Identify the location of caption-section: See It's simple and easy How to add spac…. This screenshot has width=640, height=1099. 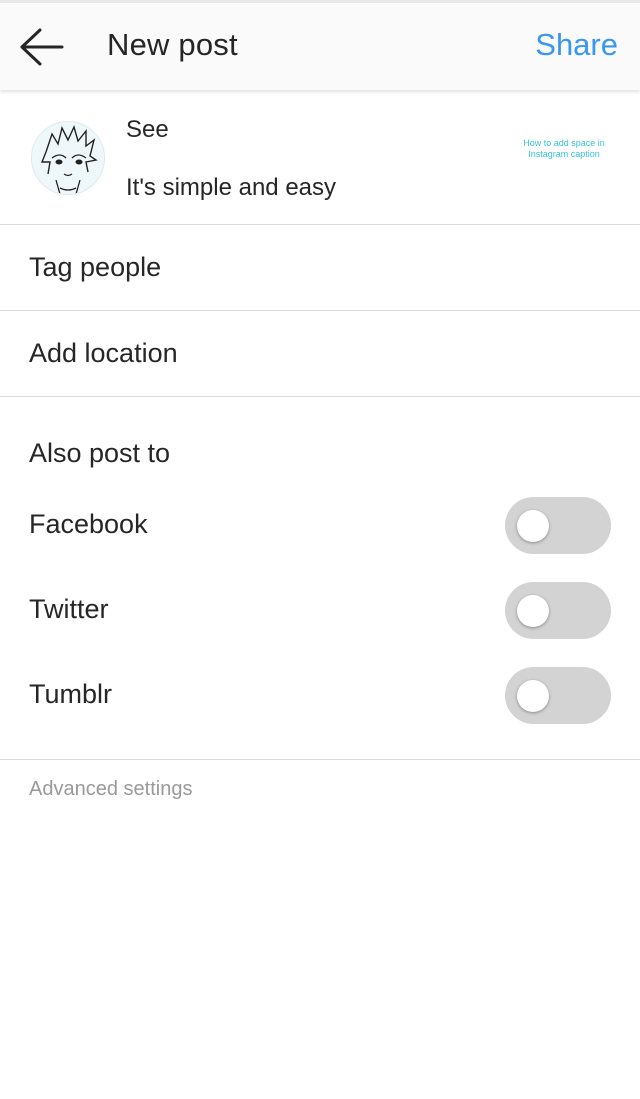
(320, 157).